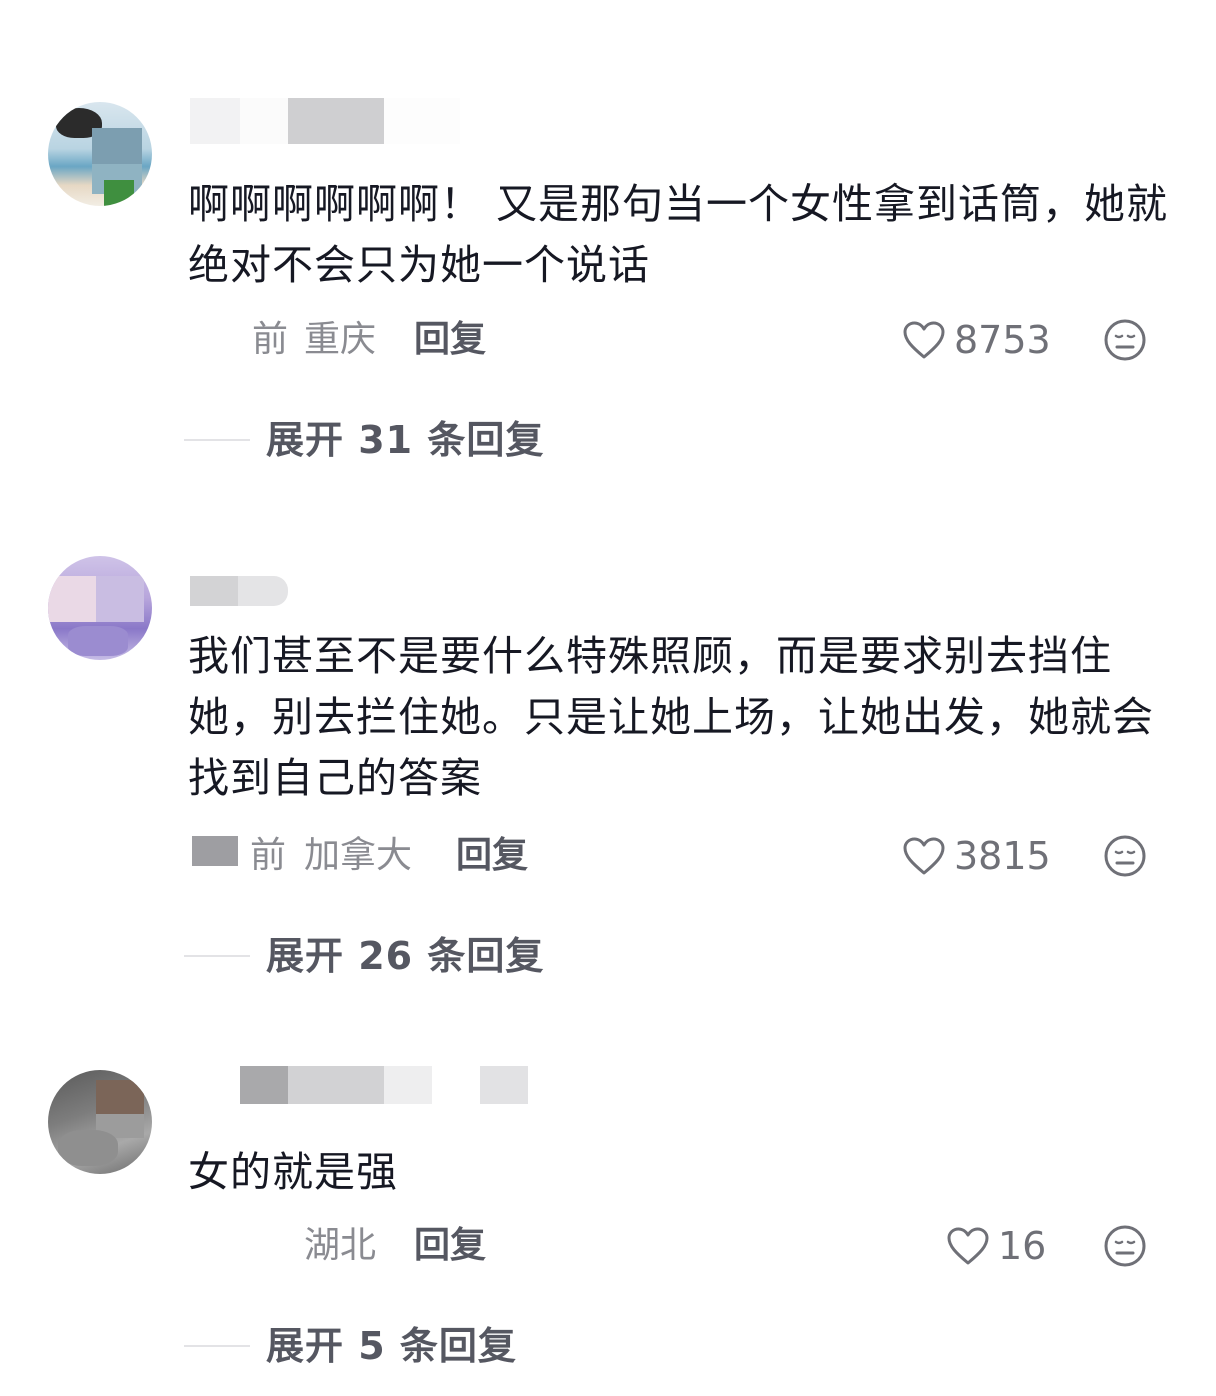 The height and width of the screenshot is (1396, 1216). Describe the element at coordinates (340, 339) in the screenshot. I see `comment-location: 重庆` at that location.